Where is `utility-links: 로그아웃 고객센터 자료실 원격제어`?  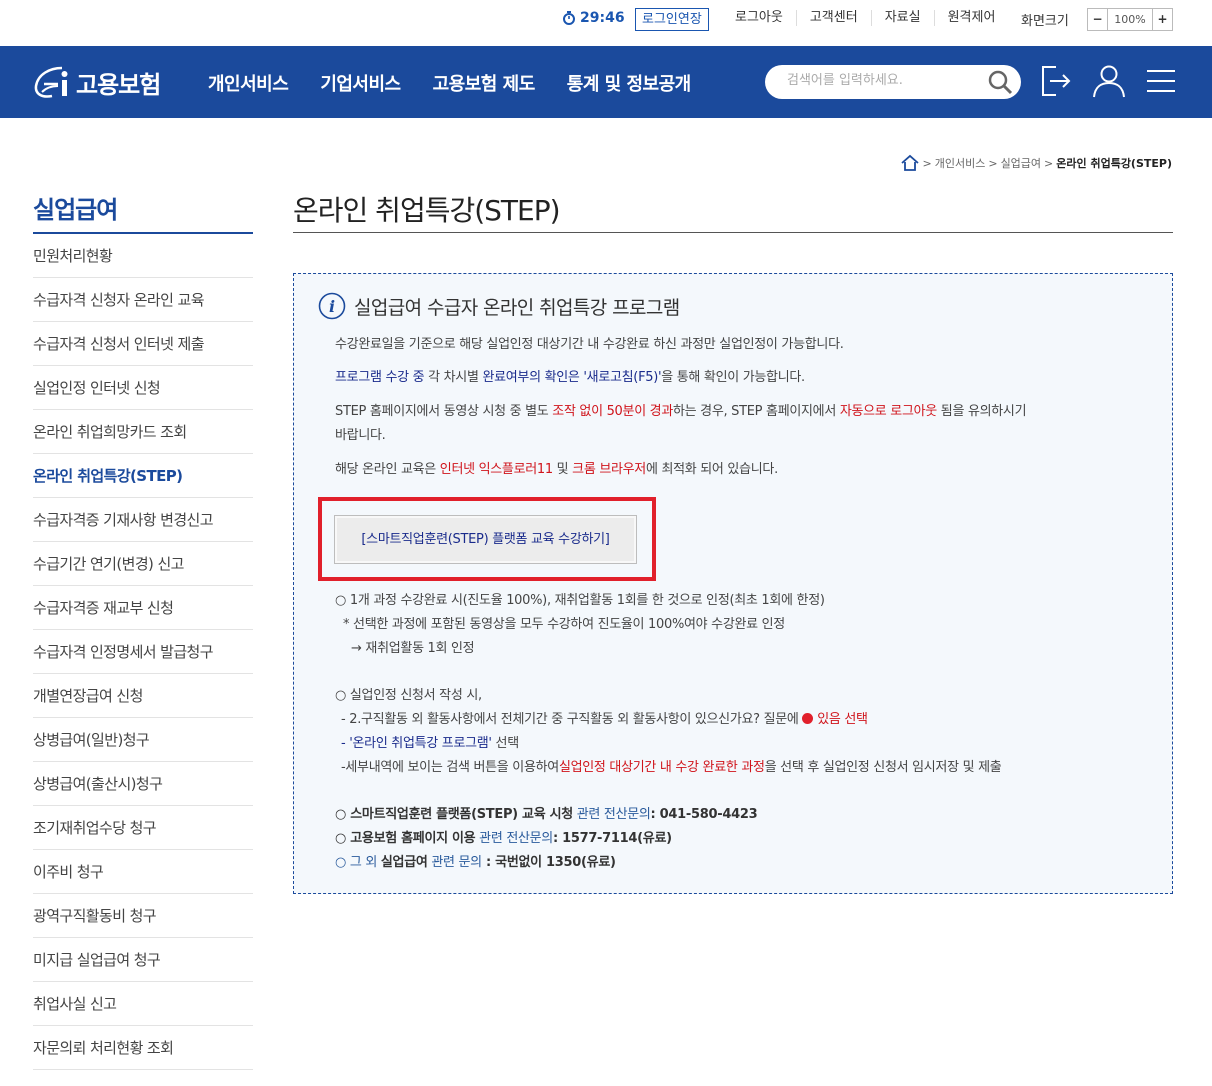
utility-links: 로그아웃 고객센터 자료실 원격제어 is located at coordinates (865, 18).